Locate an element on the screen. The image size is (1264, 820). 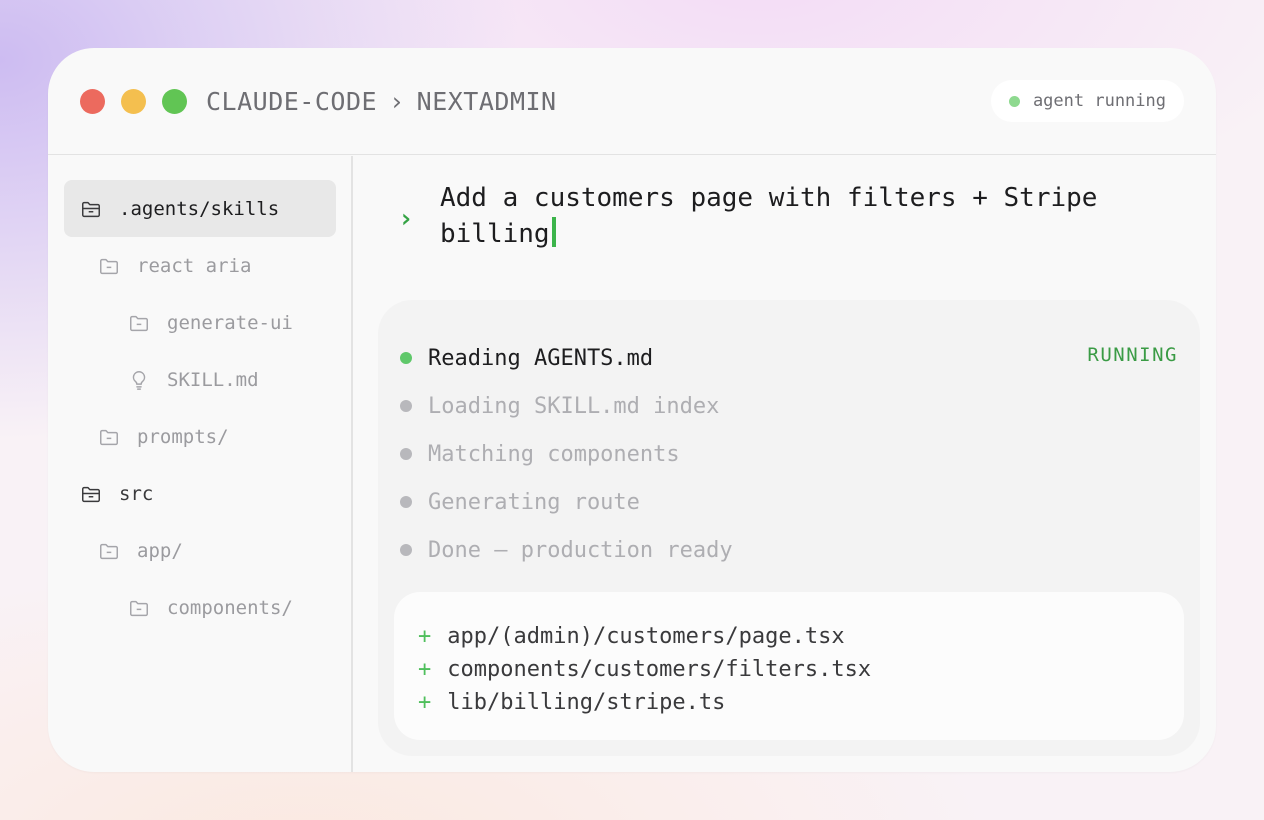
file-row: + app/(admin)/customers/page.tsx is located at coordinates (801, 636).